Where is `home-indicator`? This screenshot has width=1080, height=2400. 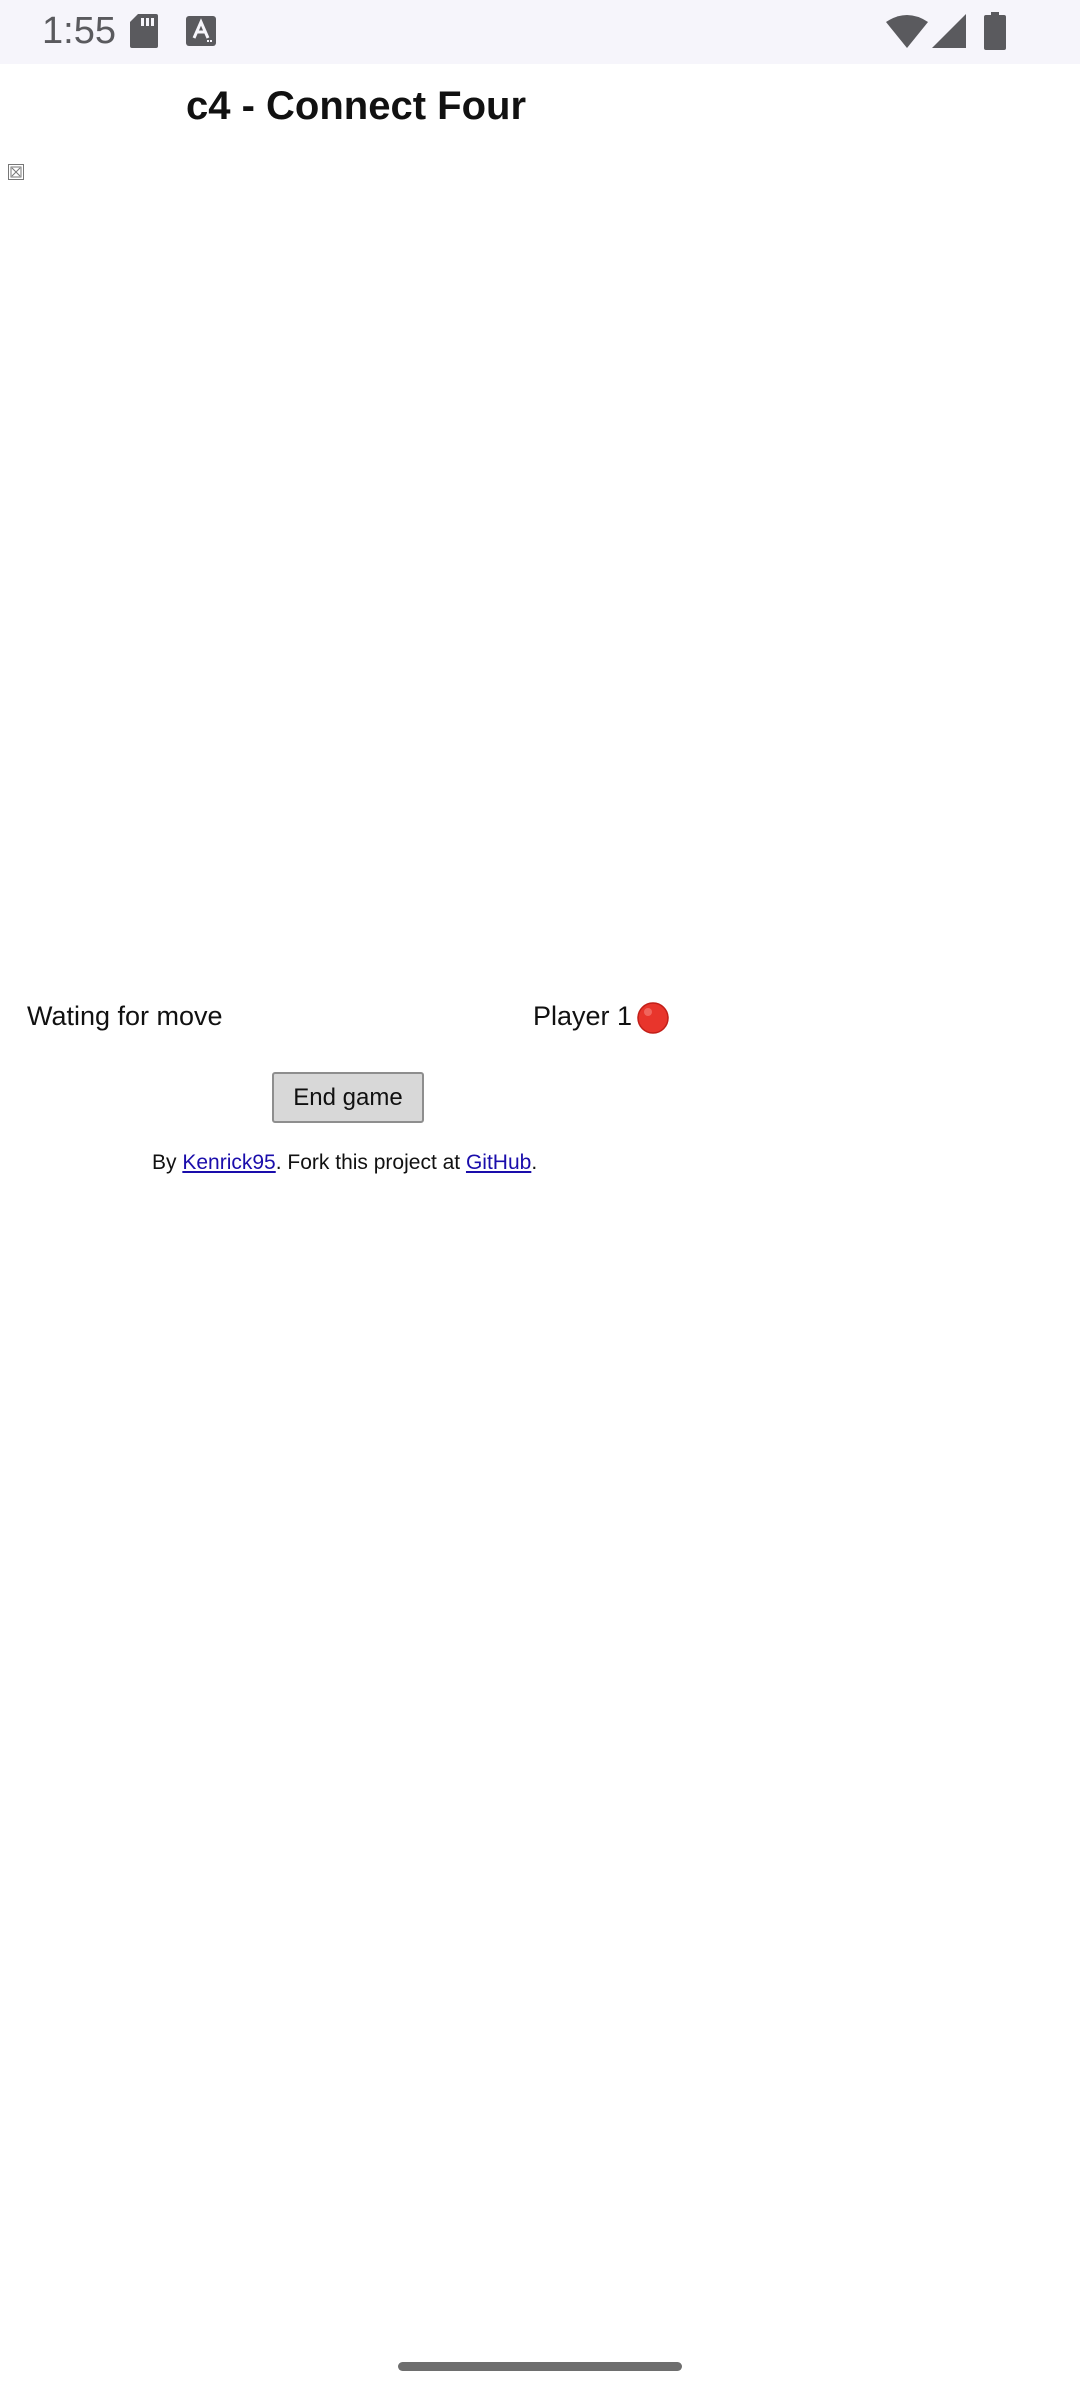 home-indicator is located at coordinates (540, 2366).